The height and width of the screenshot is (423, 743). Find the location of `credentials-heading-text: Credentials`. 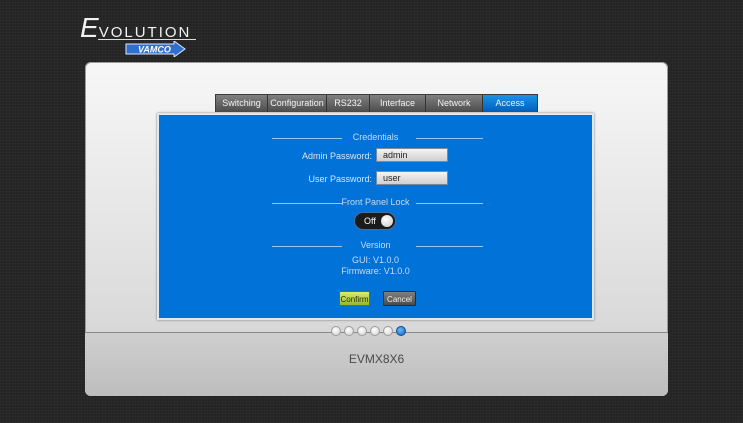

credentials-heading-text: Credentials is located at coordinates (375, 137).